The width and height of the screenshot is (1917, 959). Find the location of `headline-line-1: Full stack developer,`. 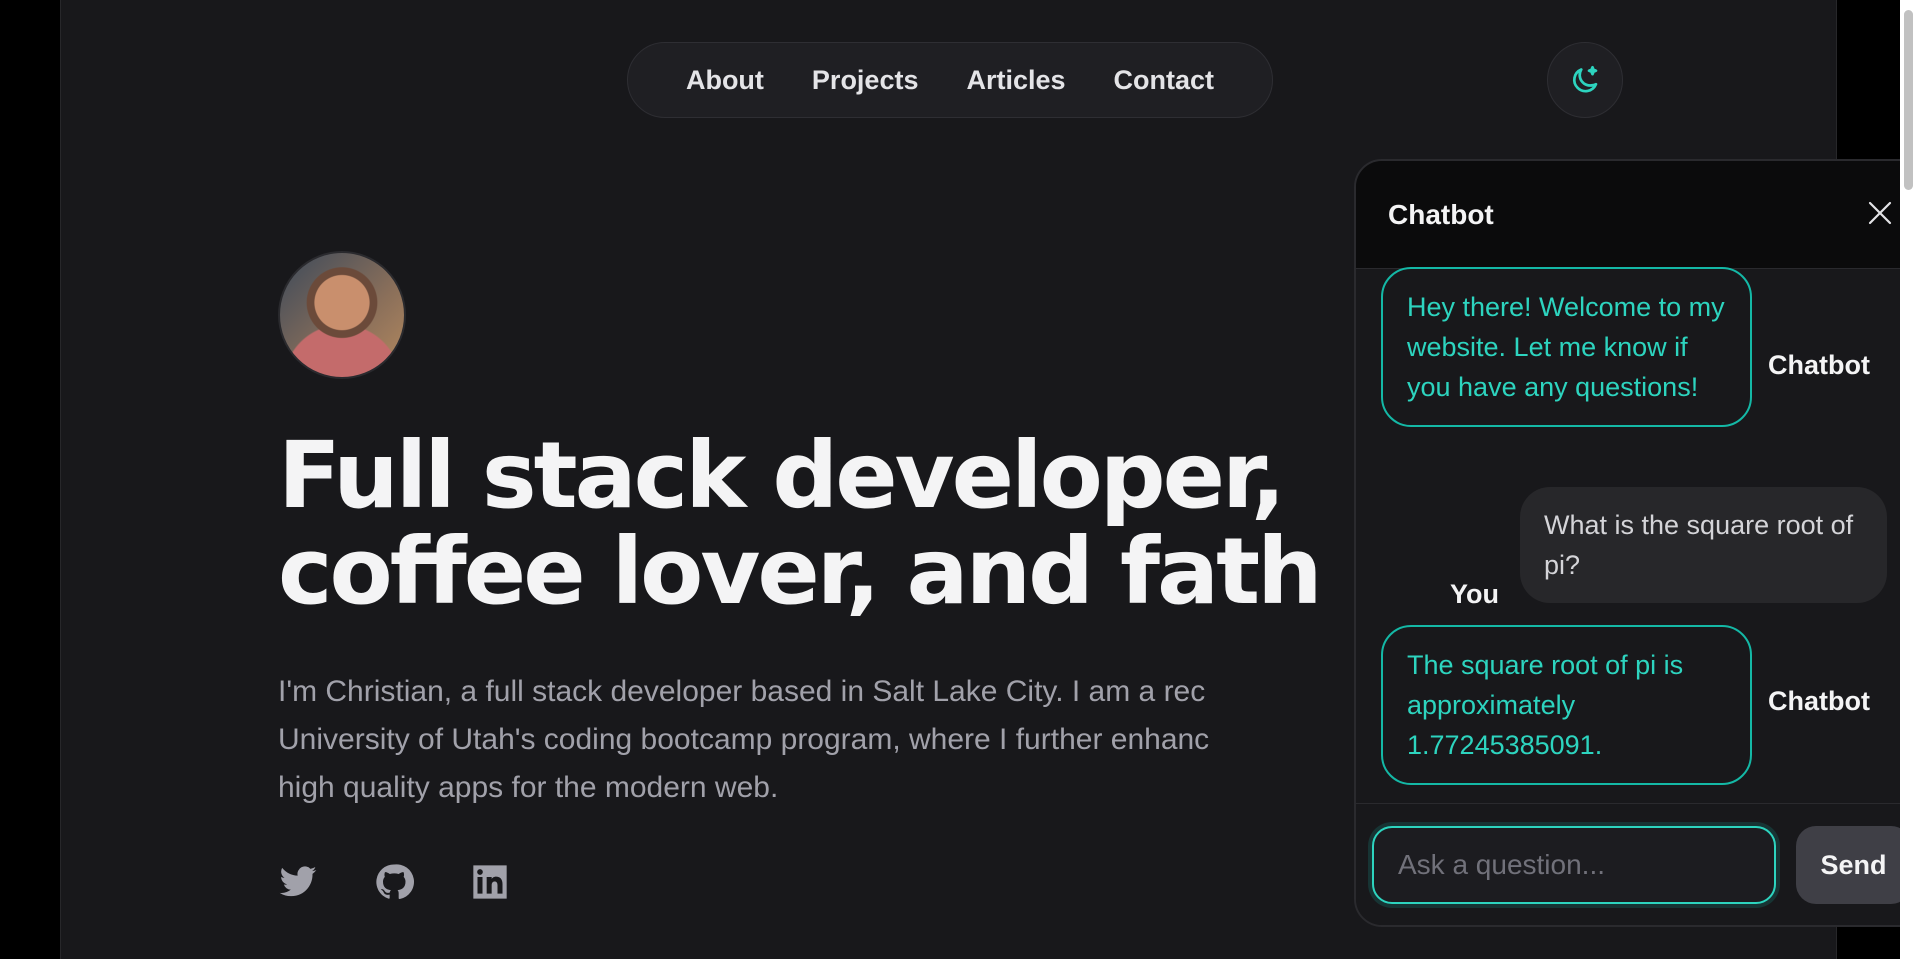

headline-line-1: Full stack developer, is located at coordinates (782, 475).